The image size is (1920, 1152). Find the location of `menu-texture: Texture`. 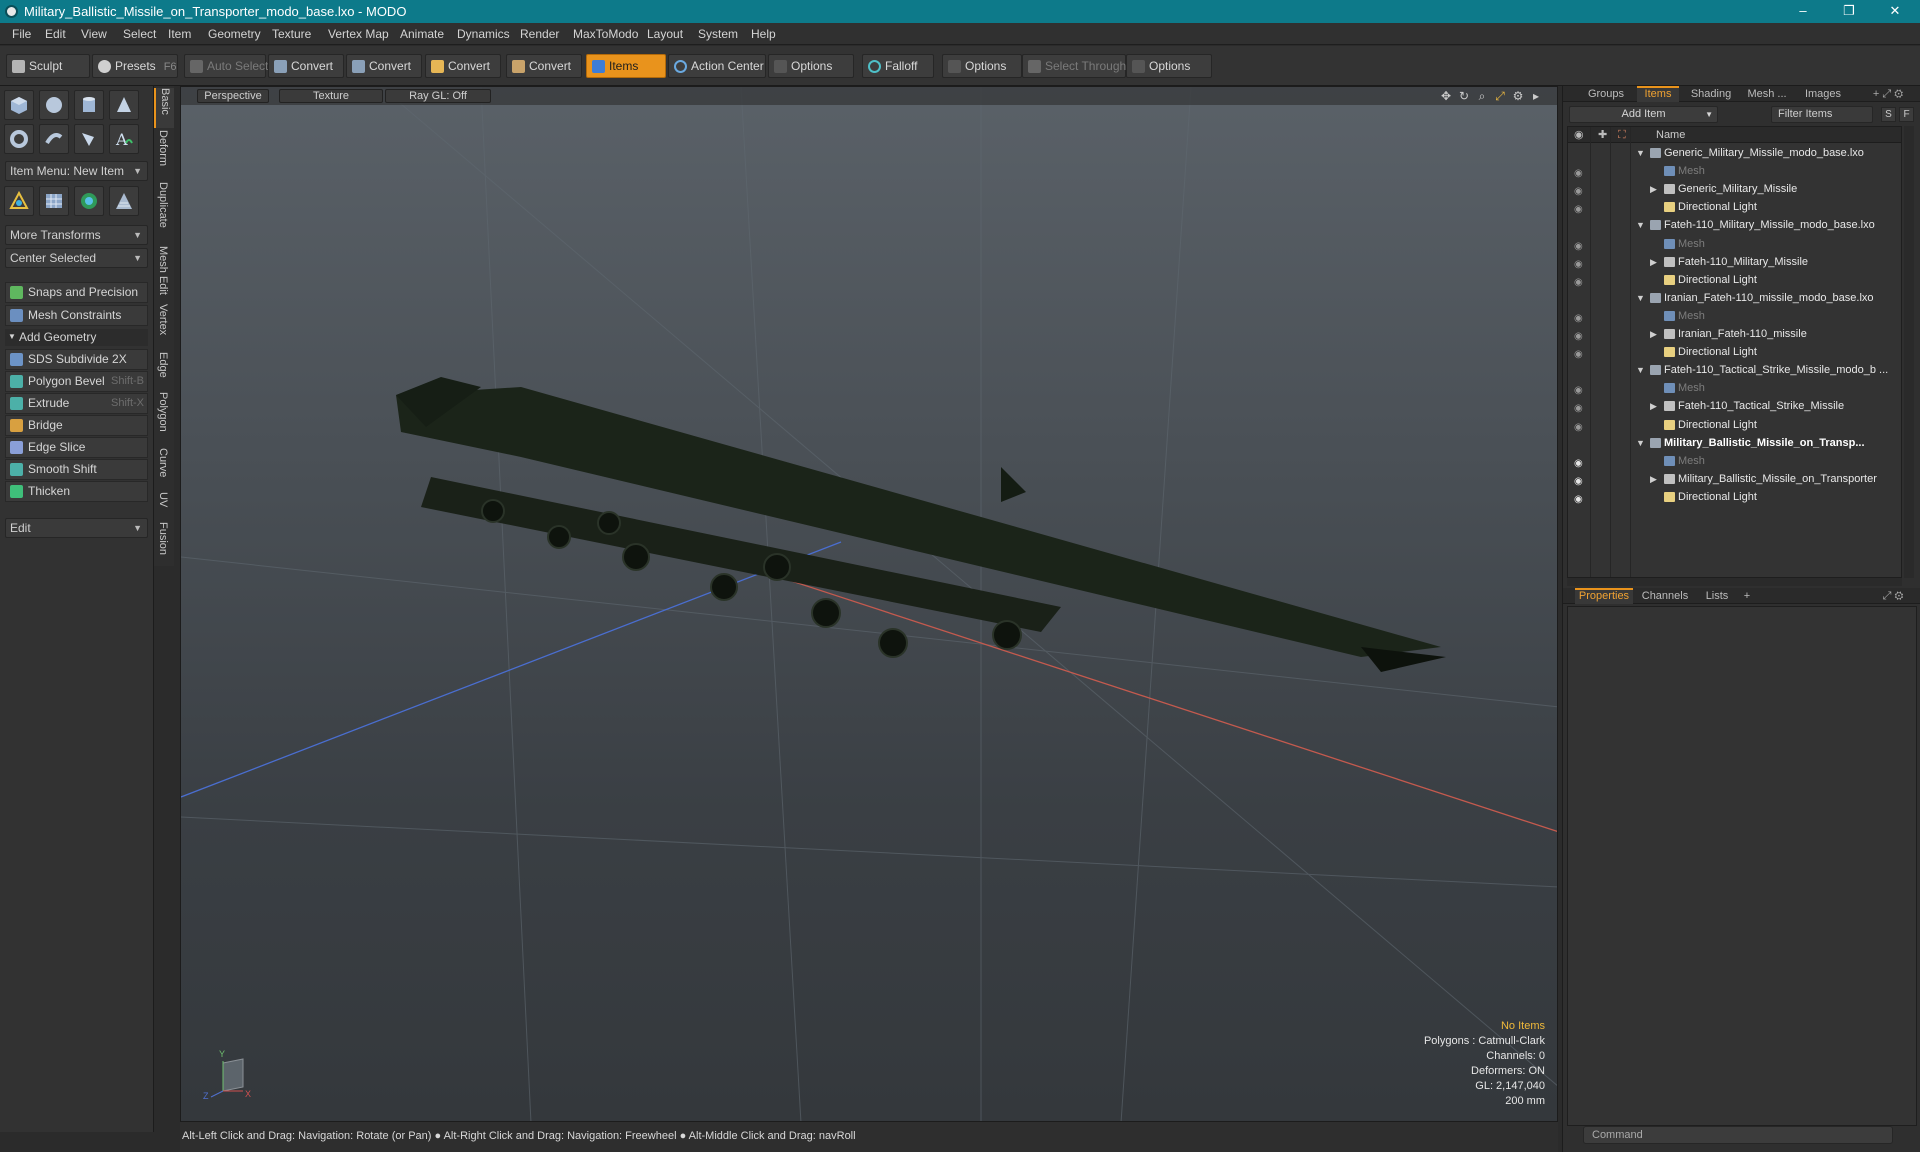

menu-texture: Texture is located at coordinates (291, 34).